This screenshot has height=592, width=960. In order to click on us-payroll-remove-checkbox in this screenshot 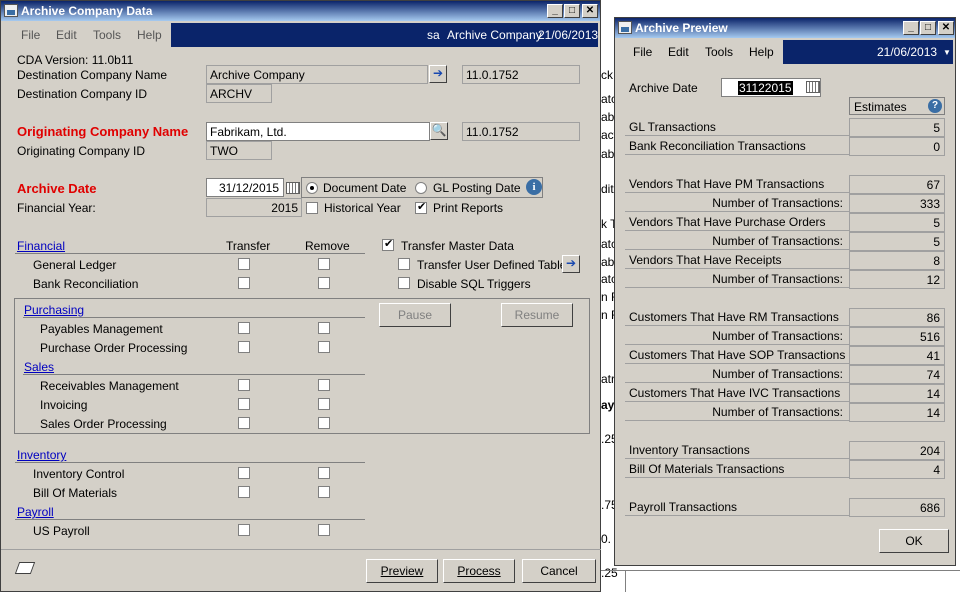, I will do `click(324, 530)`.